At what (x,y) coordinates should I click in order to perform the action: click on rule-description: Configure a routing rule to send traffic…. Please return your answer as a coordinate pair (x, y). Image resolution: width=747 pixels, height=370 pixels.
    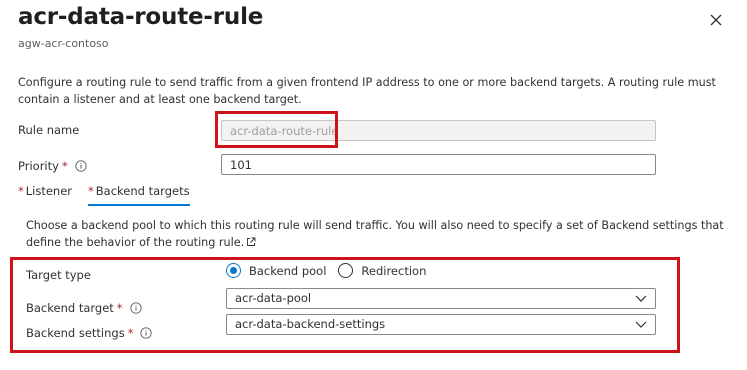
    Looking at the image, I should click on (367, 91).